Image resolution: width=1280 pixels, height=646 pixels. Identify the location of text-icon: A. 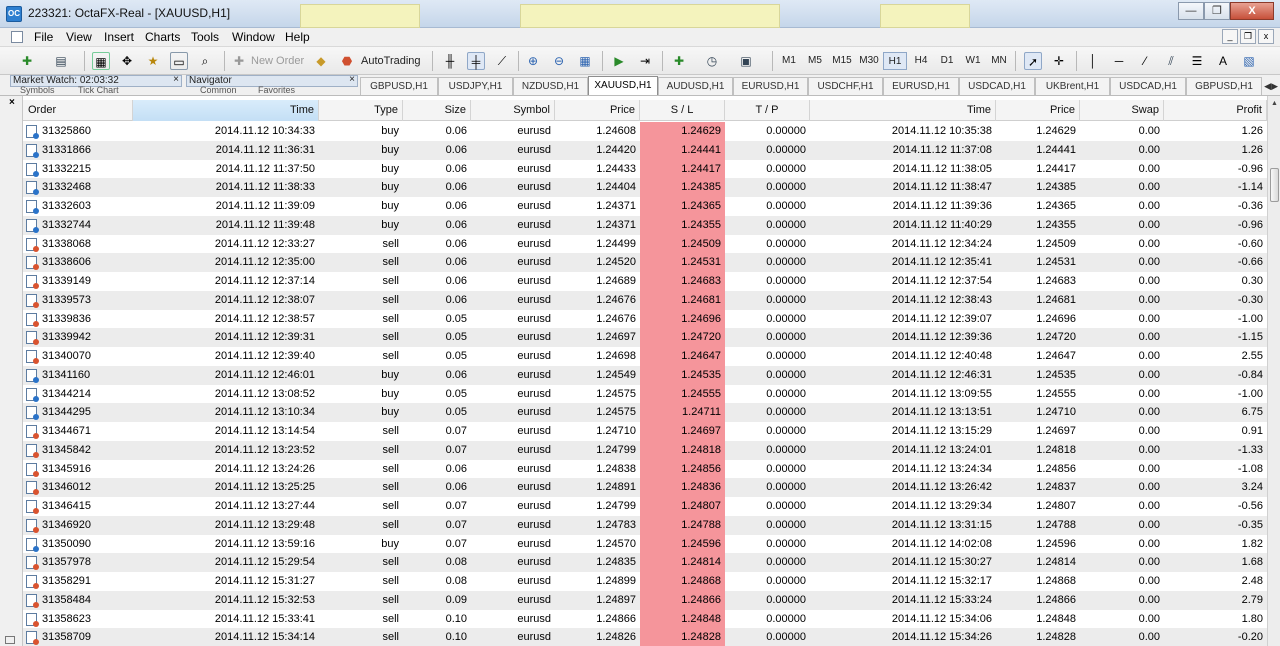
(1223, 61).